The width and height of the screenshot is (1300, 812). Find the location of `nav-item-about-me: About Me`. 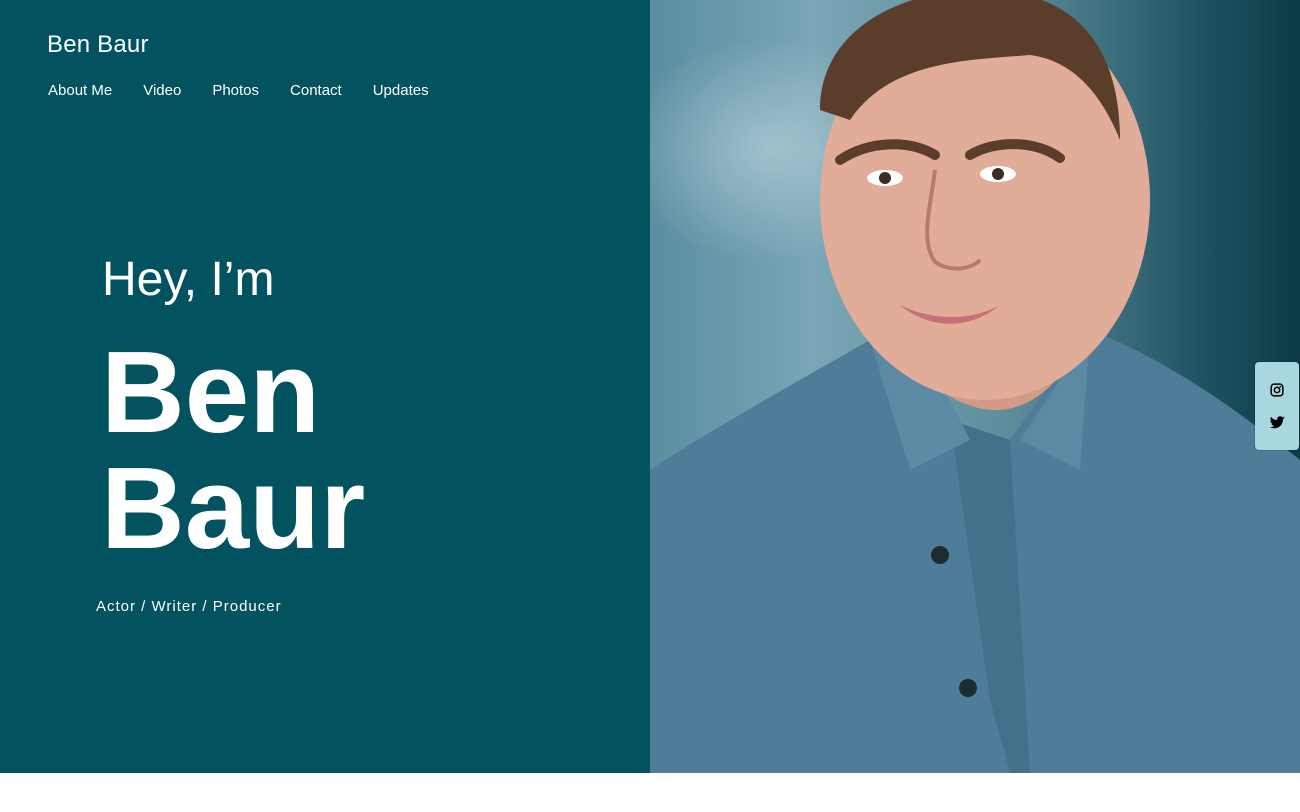

nav-item-about-me: About Me is located at coordinates (80, 90).